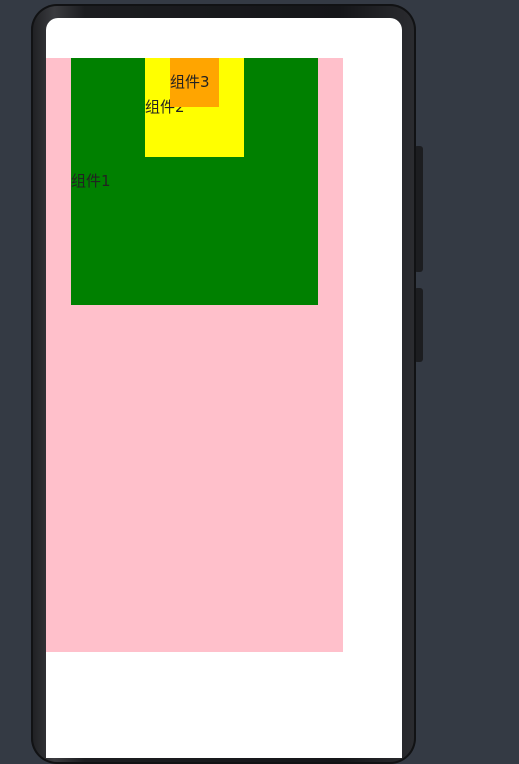 The image size is (519, 764). I want to click on component-1-label: 组件1, so click(91, 181).